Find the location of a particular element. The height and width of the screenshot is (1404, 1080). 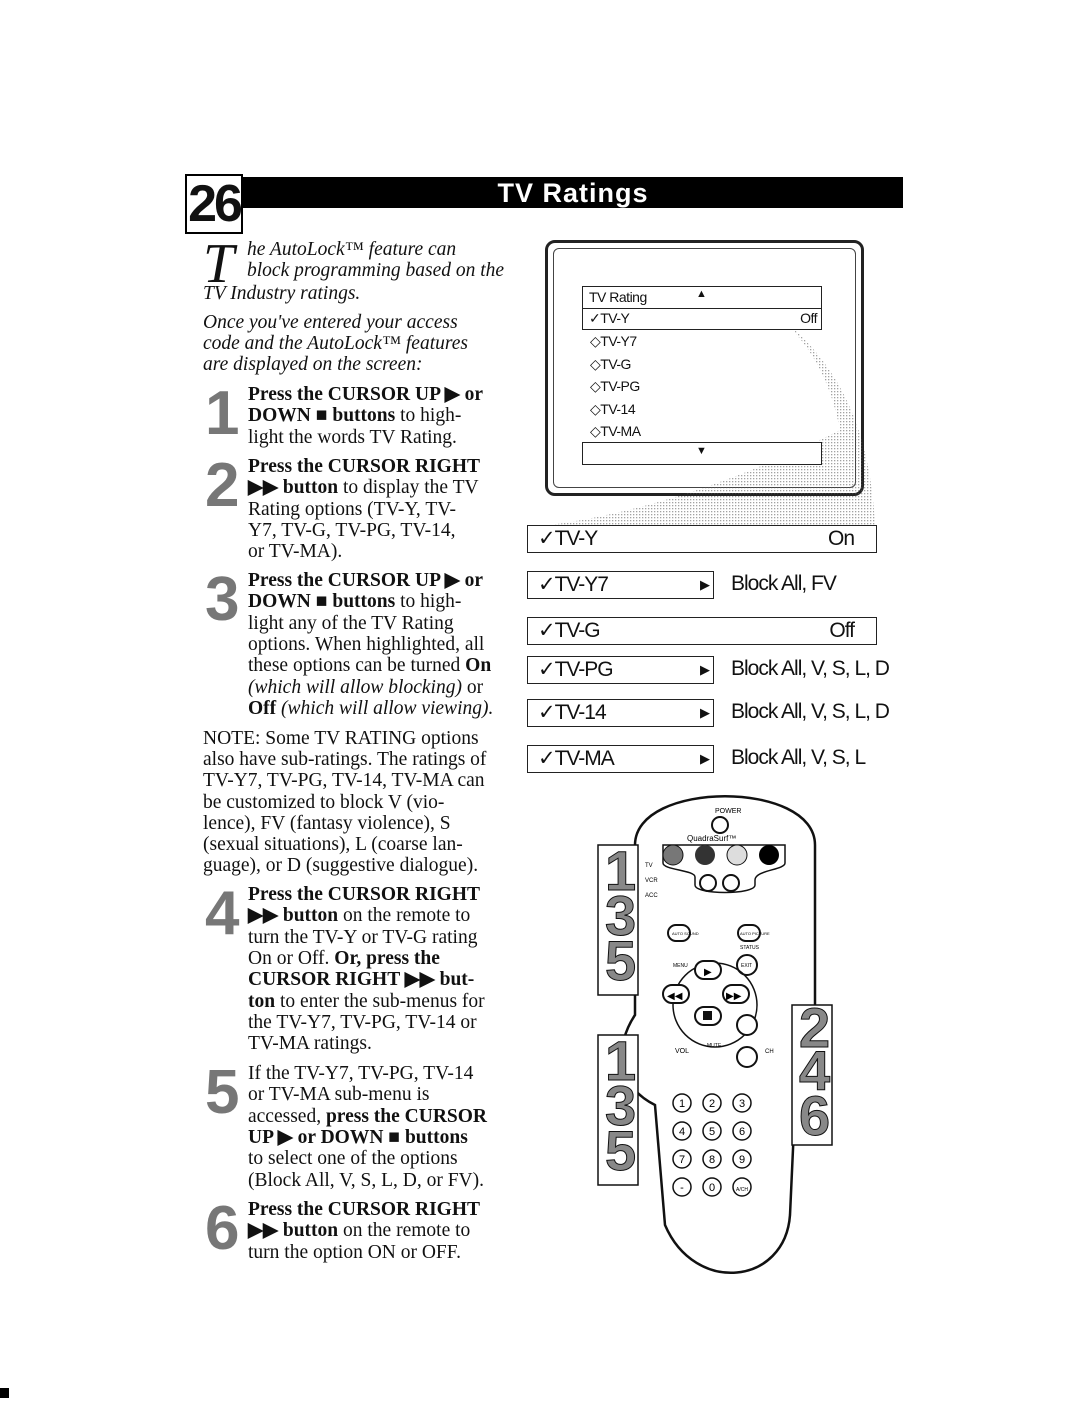

note-line: TV-Y7, TV-PG, TV-14, TV-MA can is located at coordinates (344, 781).